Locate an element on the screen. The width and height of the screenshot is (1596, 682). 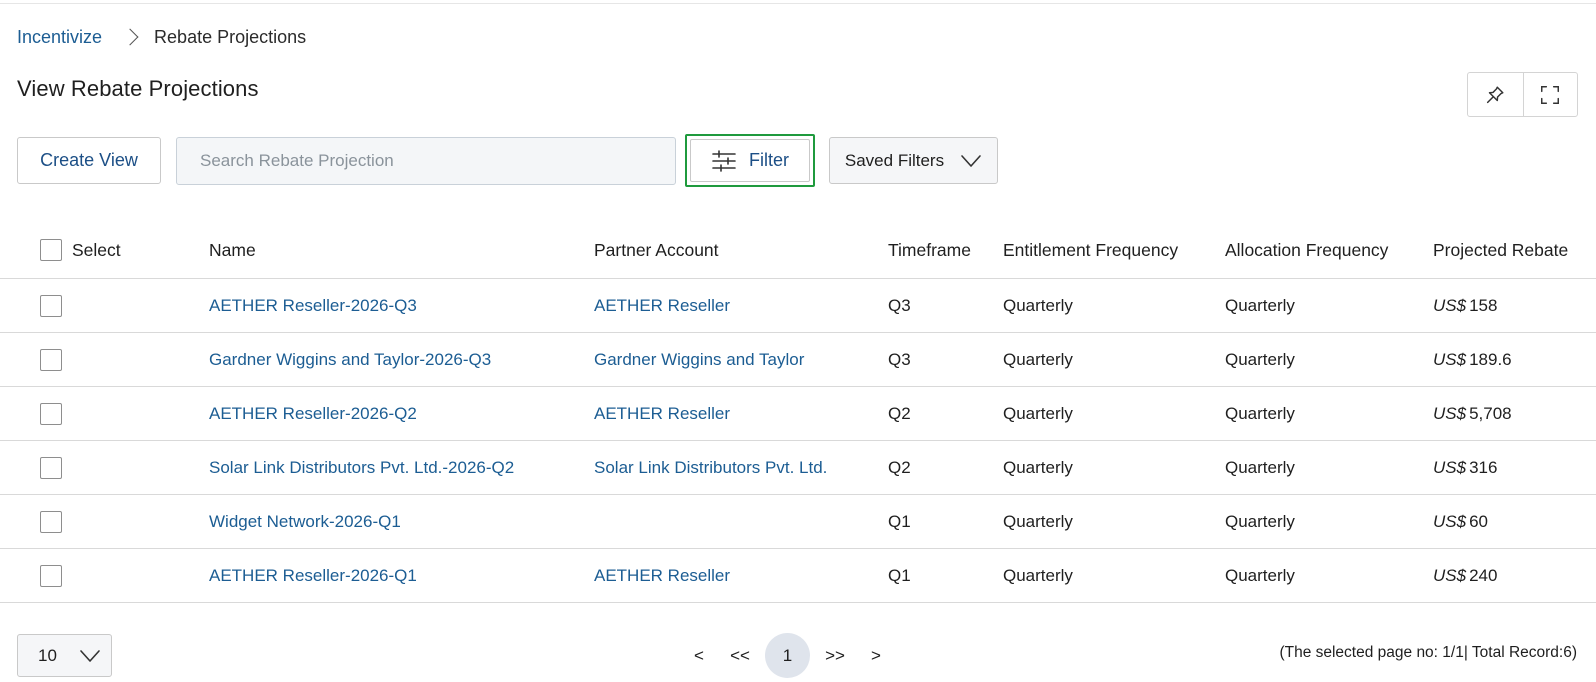
breadcrumb: Incentivize Rebate Projections is located at coordinates (161, 37).